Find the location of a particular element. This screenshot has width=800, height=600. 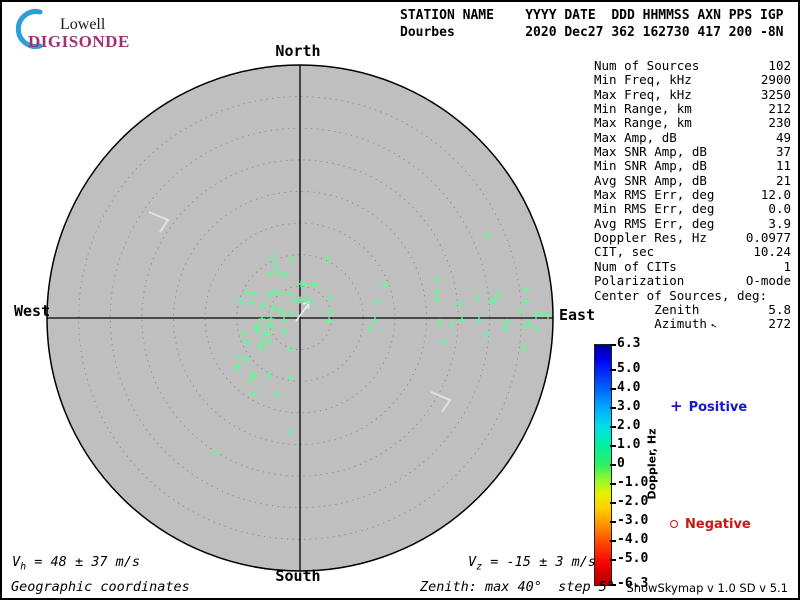

digisonde-logo: Lowell DIGISONDE is located at coordinates (87, 29).